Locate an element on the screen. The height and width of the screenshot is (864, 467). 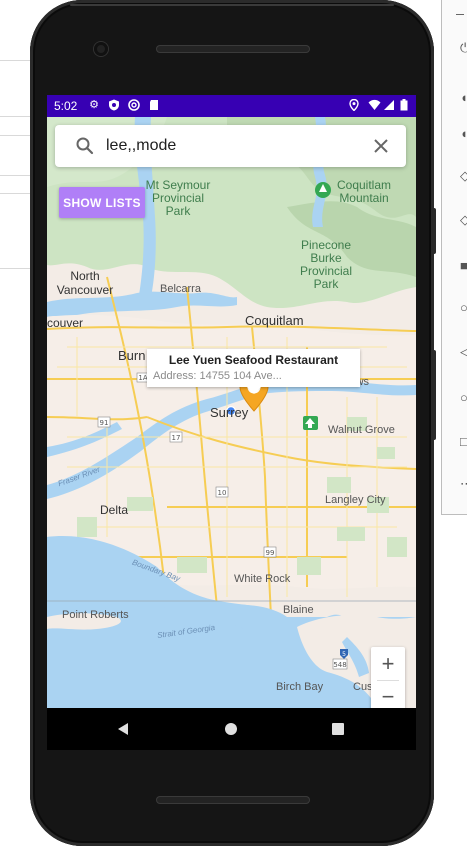
home-icon: ○ is located at coordinates (463, 398).